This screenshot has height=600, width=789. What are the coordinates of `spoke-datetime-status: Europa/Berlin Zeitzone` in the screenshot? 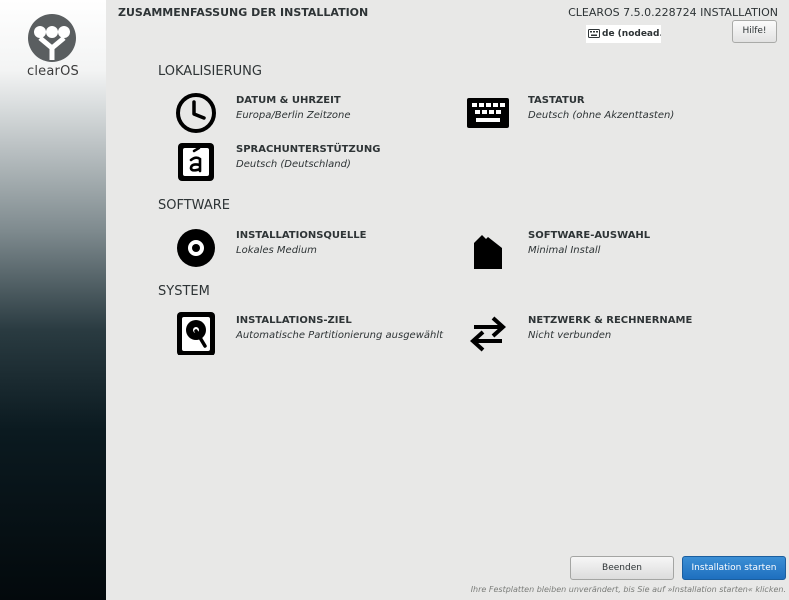 It's located at (293, 115).